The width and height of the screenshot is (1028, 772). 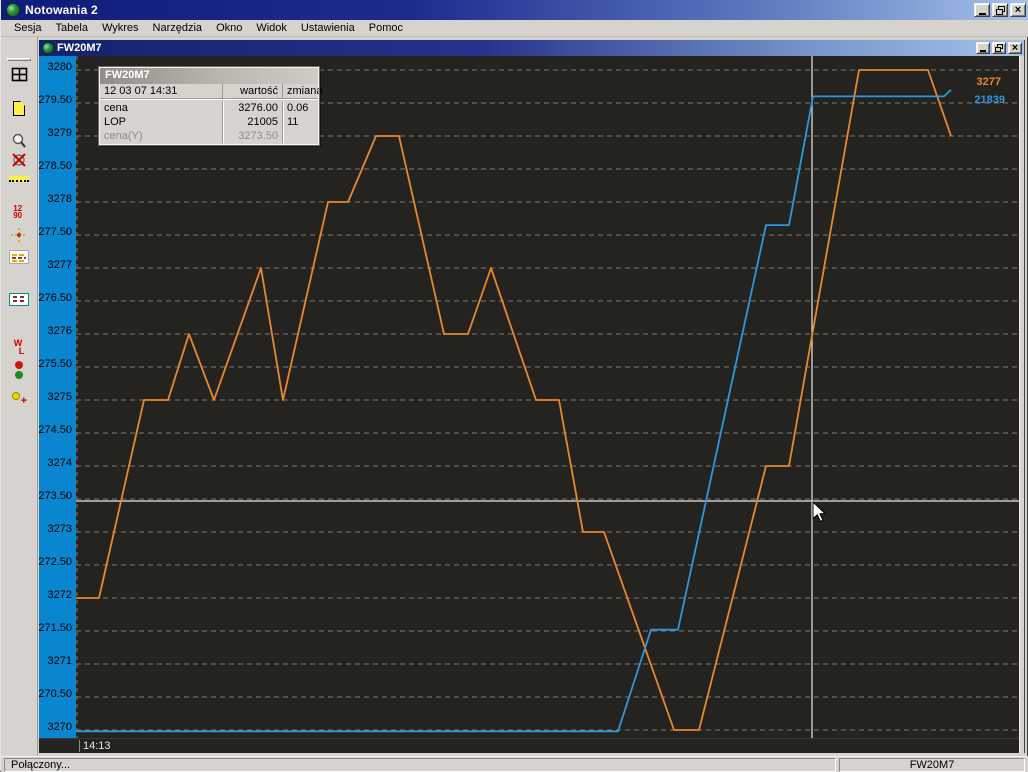 I want to click on tooltip-row-value: 3276.00, so click(x=252, y=108).